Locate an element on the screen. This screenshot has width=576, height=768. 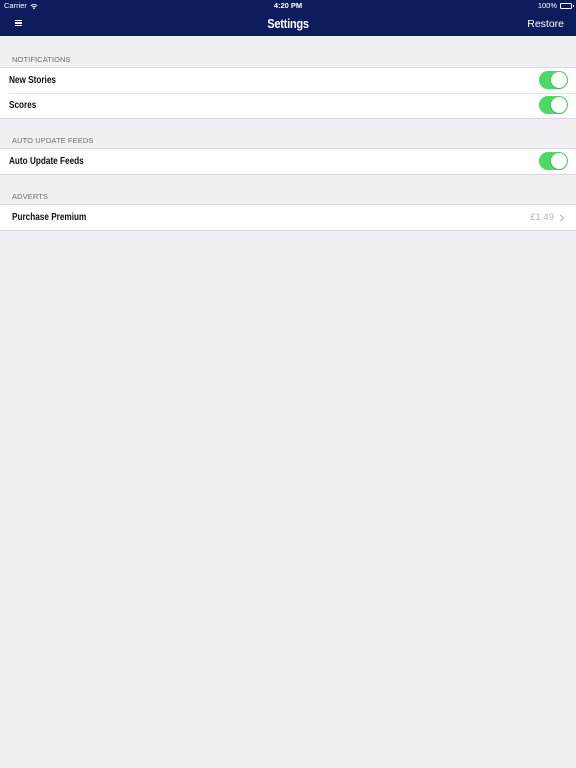
battery-percent: 100% is located at coordinates (547, 5).